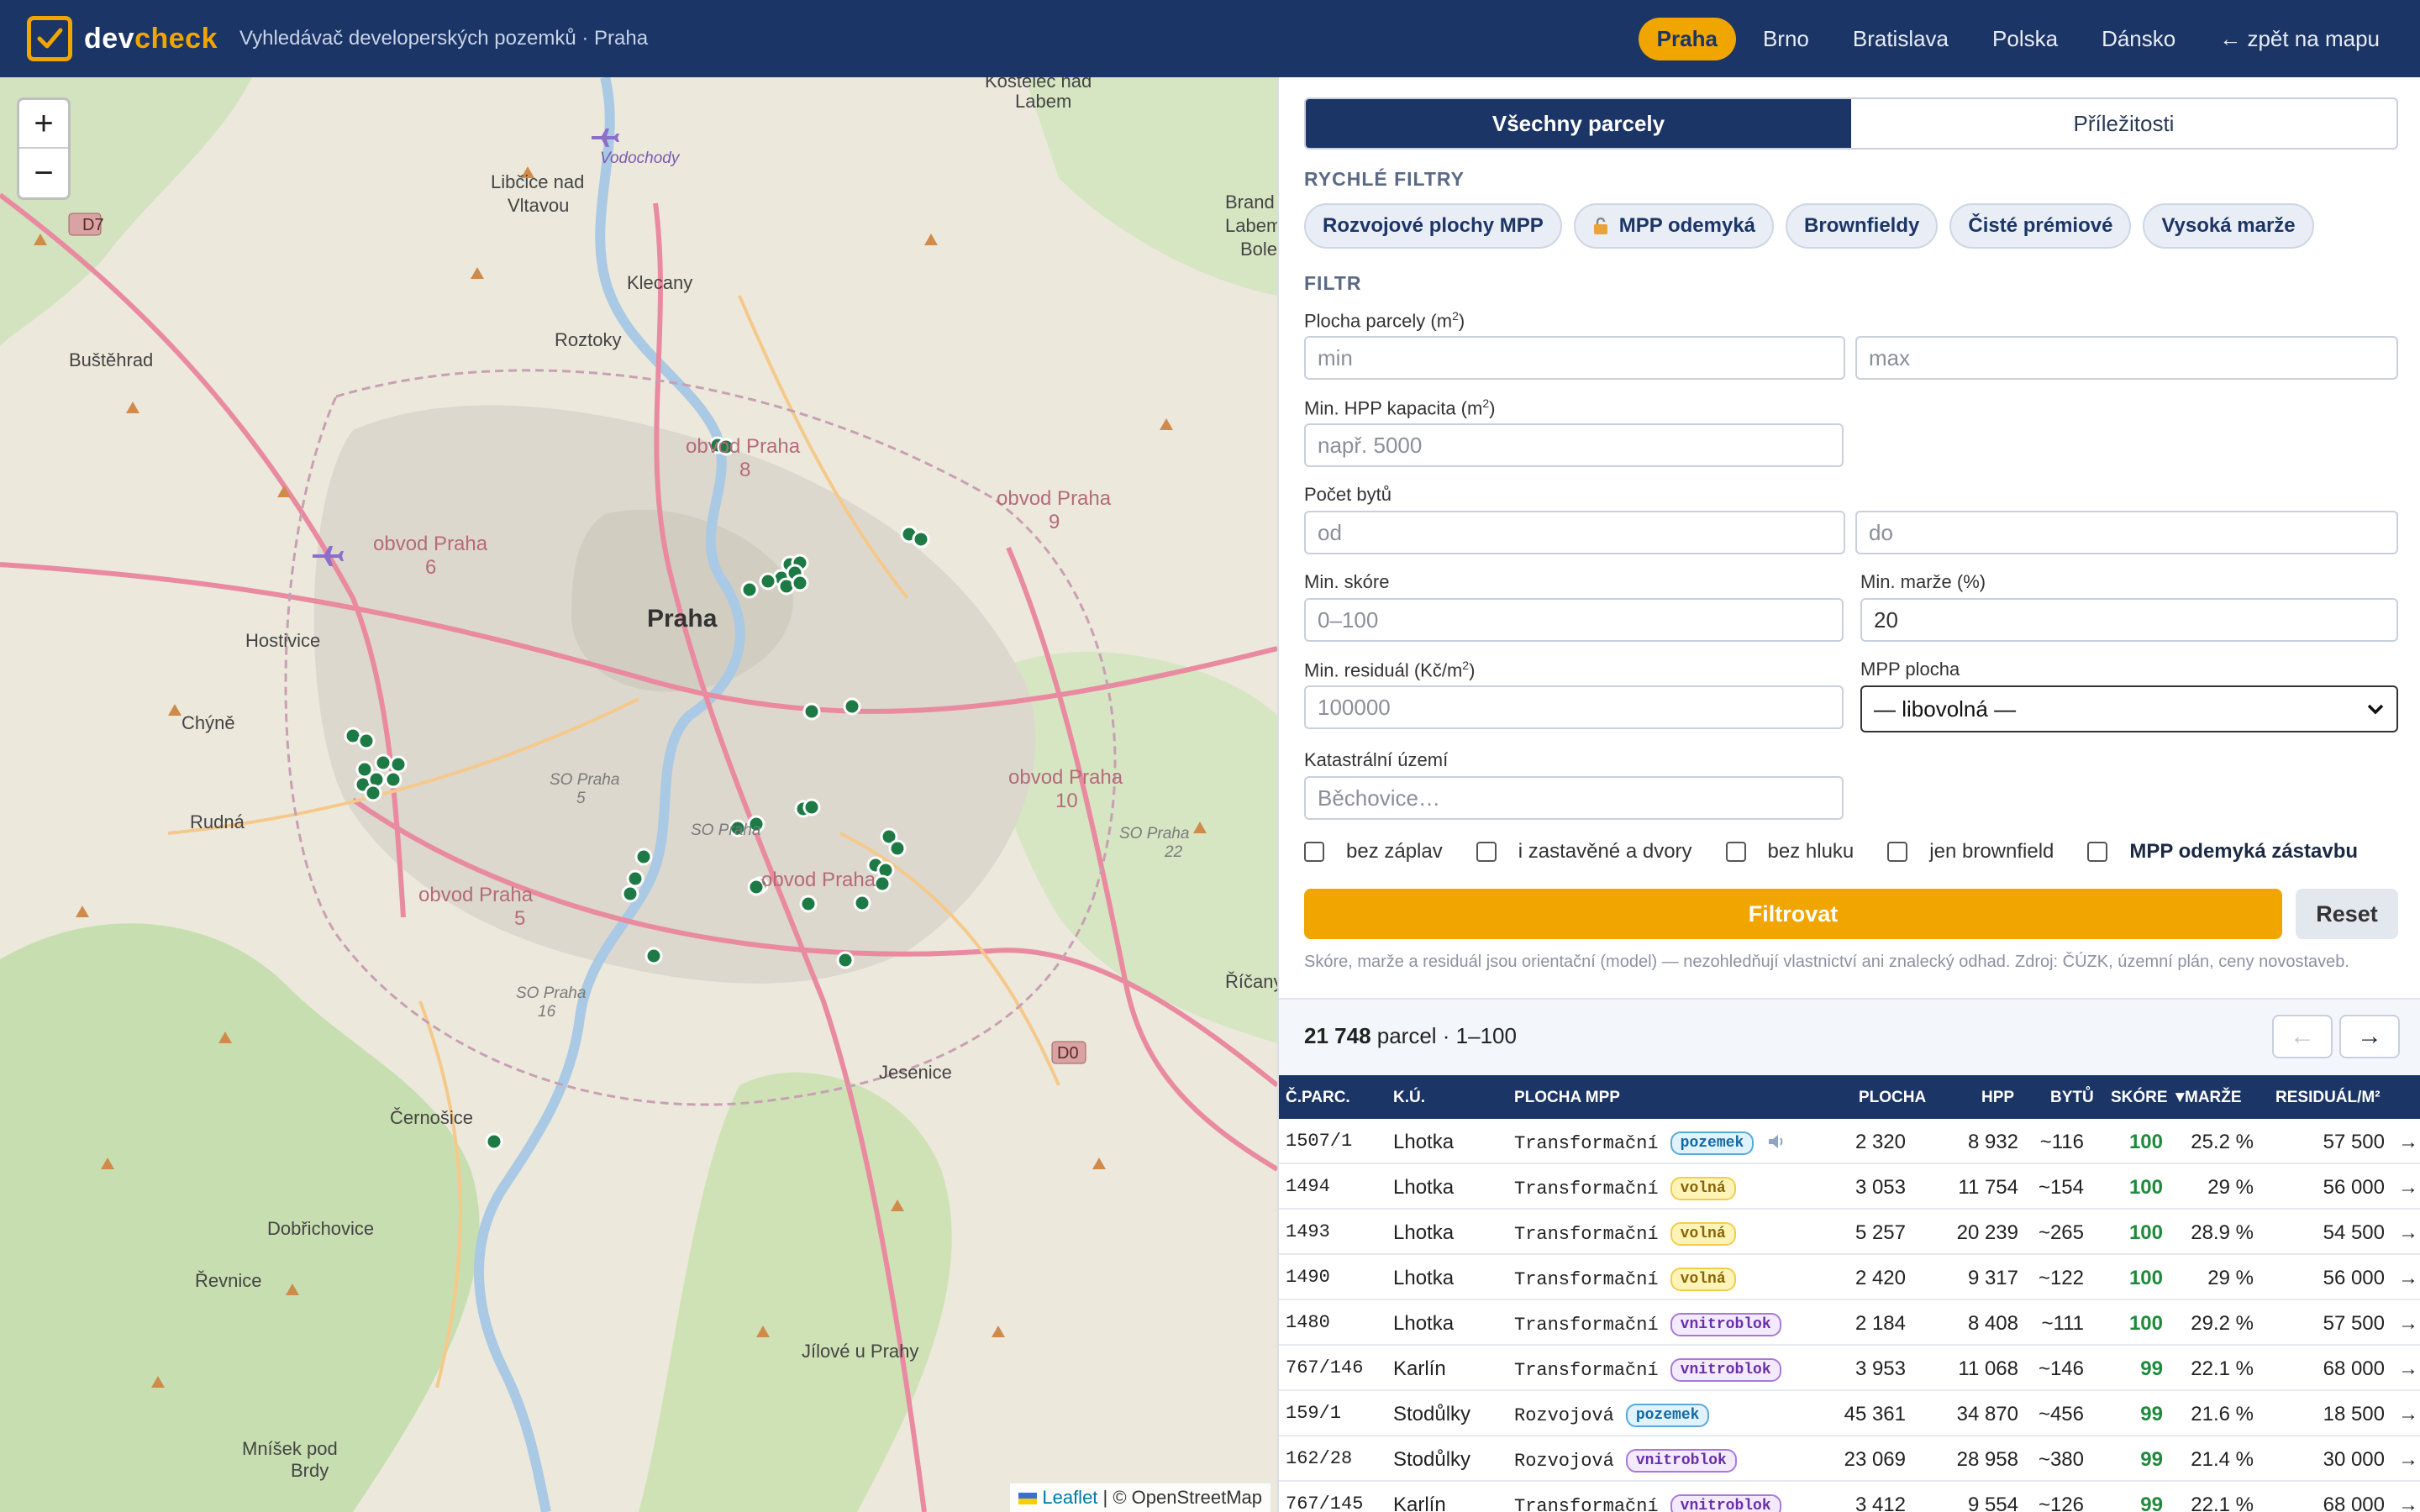 This screenshot has width=2420, height=1512. Describe the element at coordinates (1892, 1098) in the screenshot. I see `col-plocha: PLOCHA` at that location.